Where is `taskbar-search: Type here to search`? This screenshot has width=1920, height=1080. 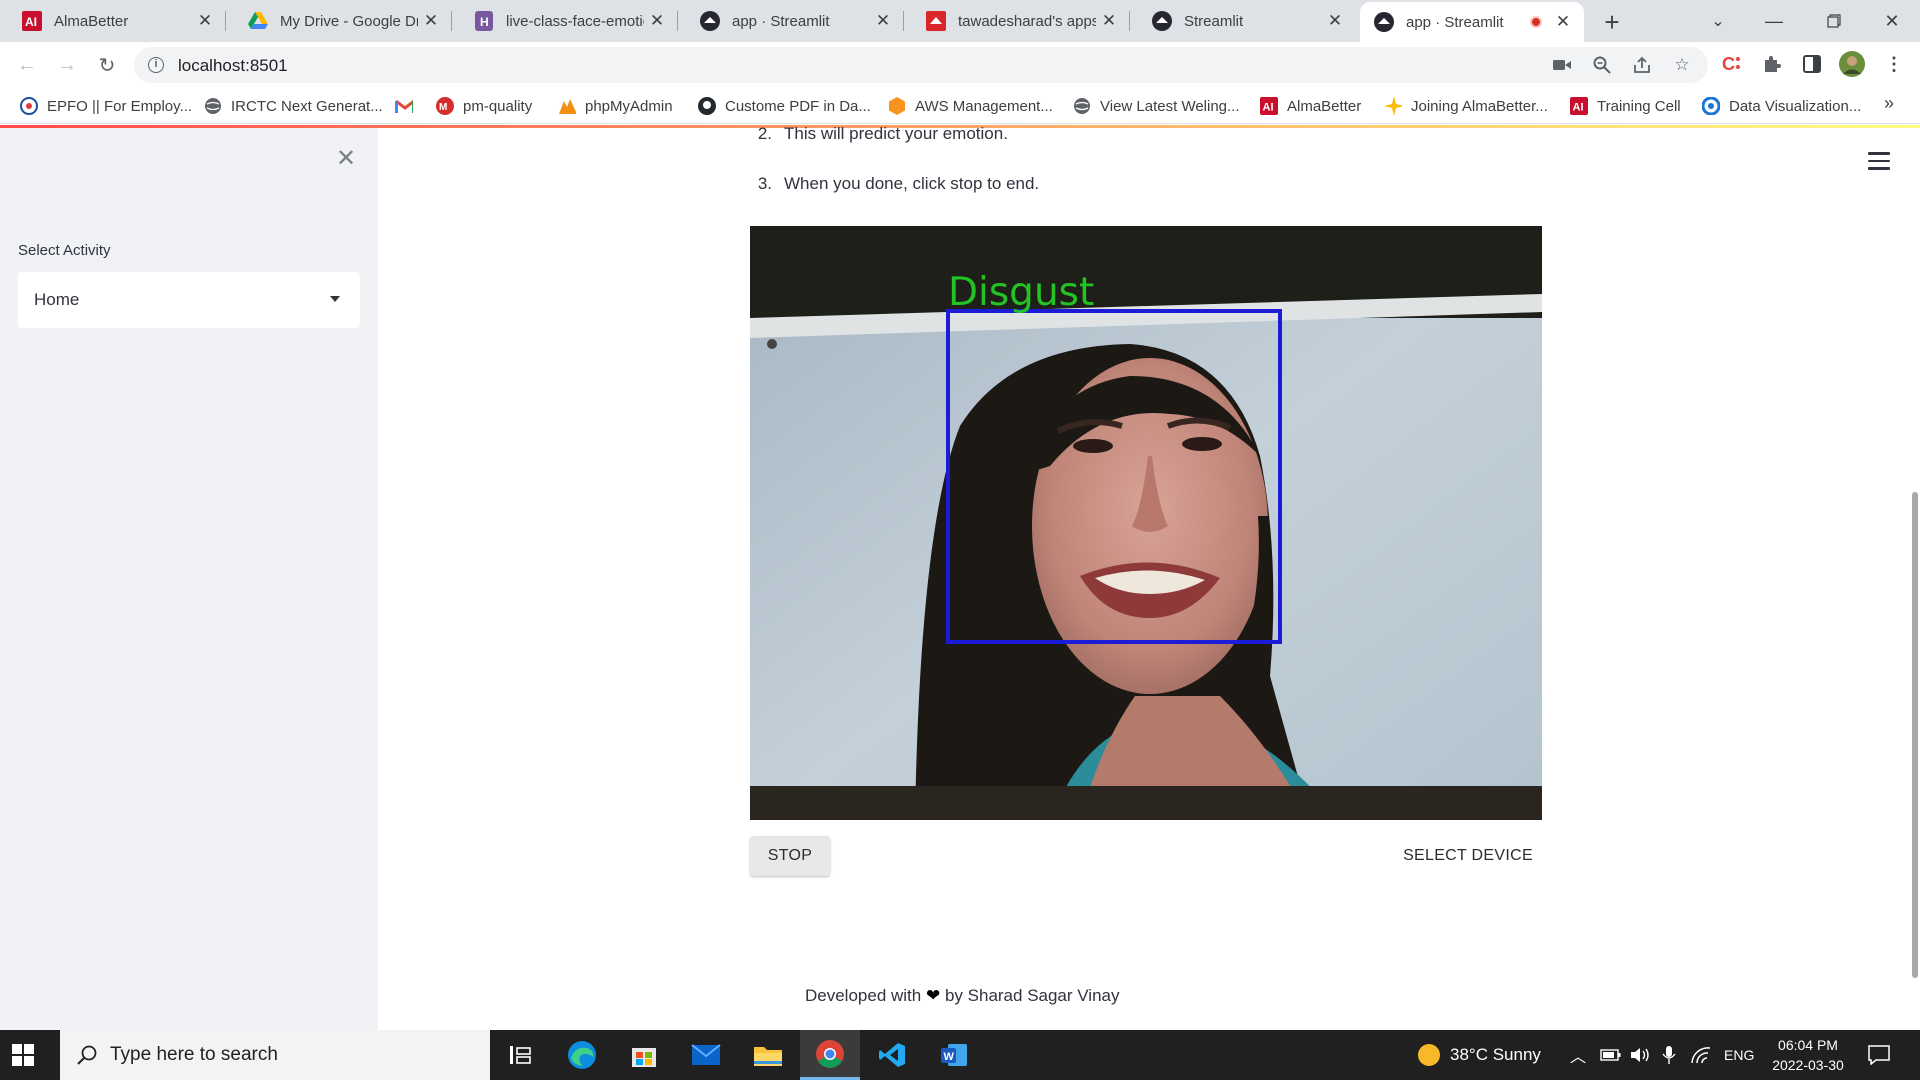 taskbar-search: Type here to search is located at coordinates (275, 1055).